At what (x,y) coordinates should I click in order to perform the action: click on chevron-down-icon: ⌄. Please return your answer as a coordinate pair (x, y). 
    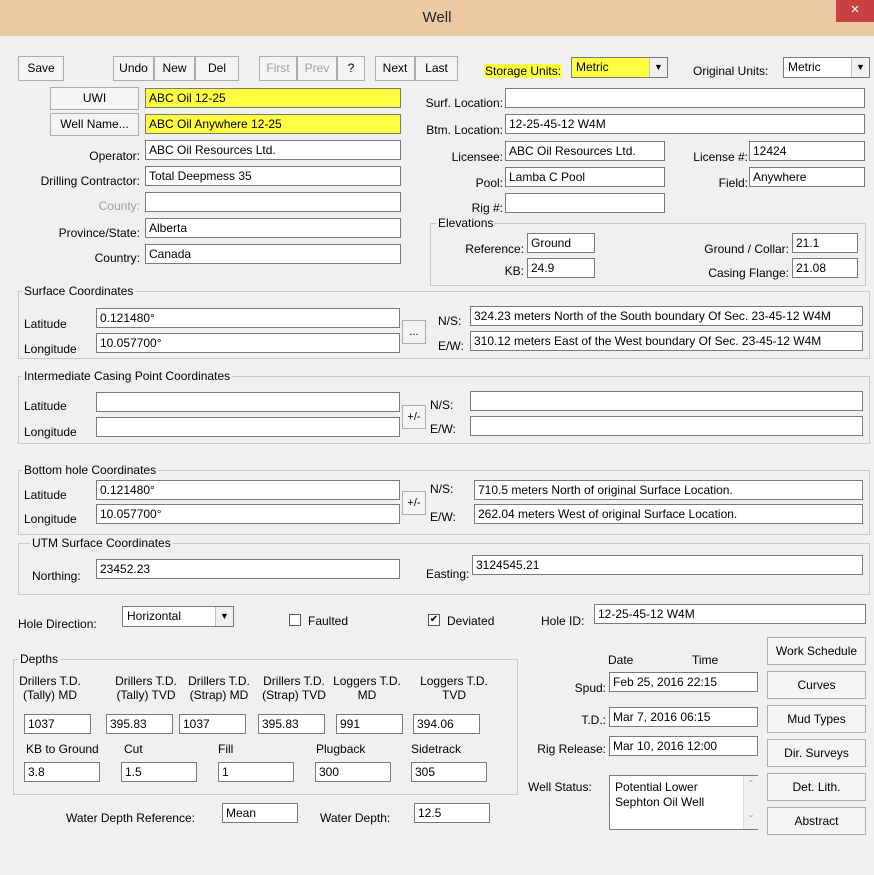
    Looking at the image, I should click on (751, 814).